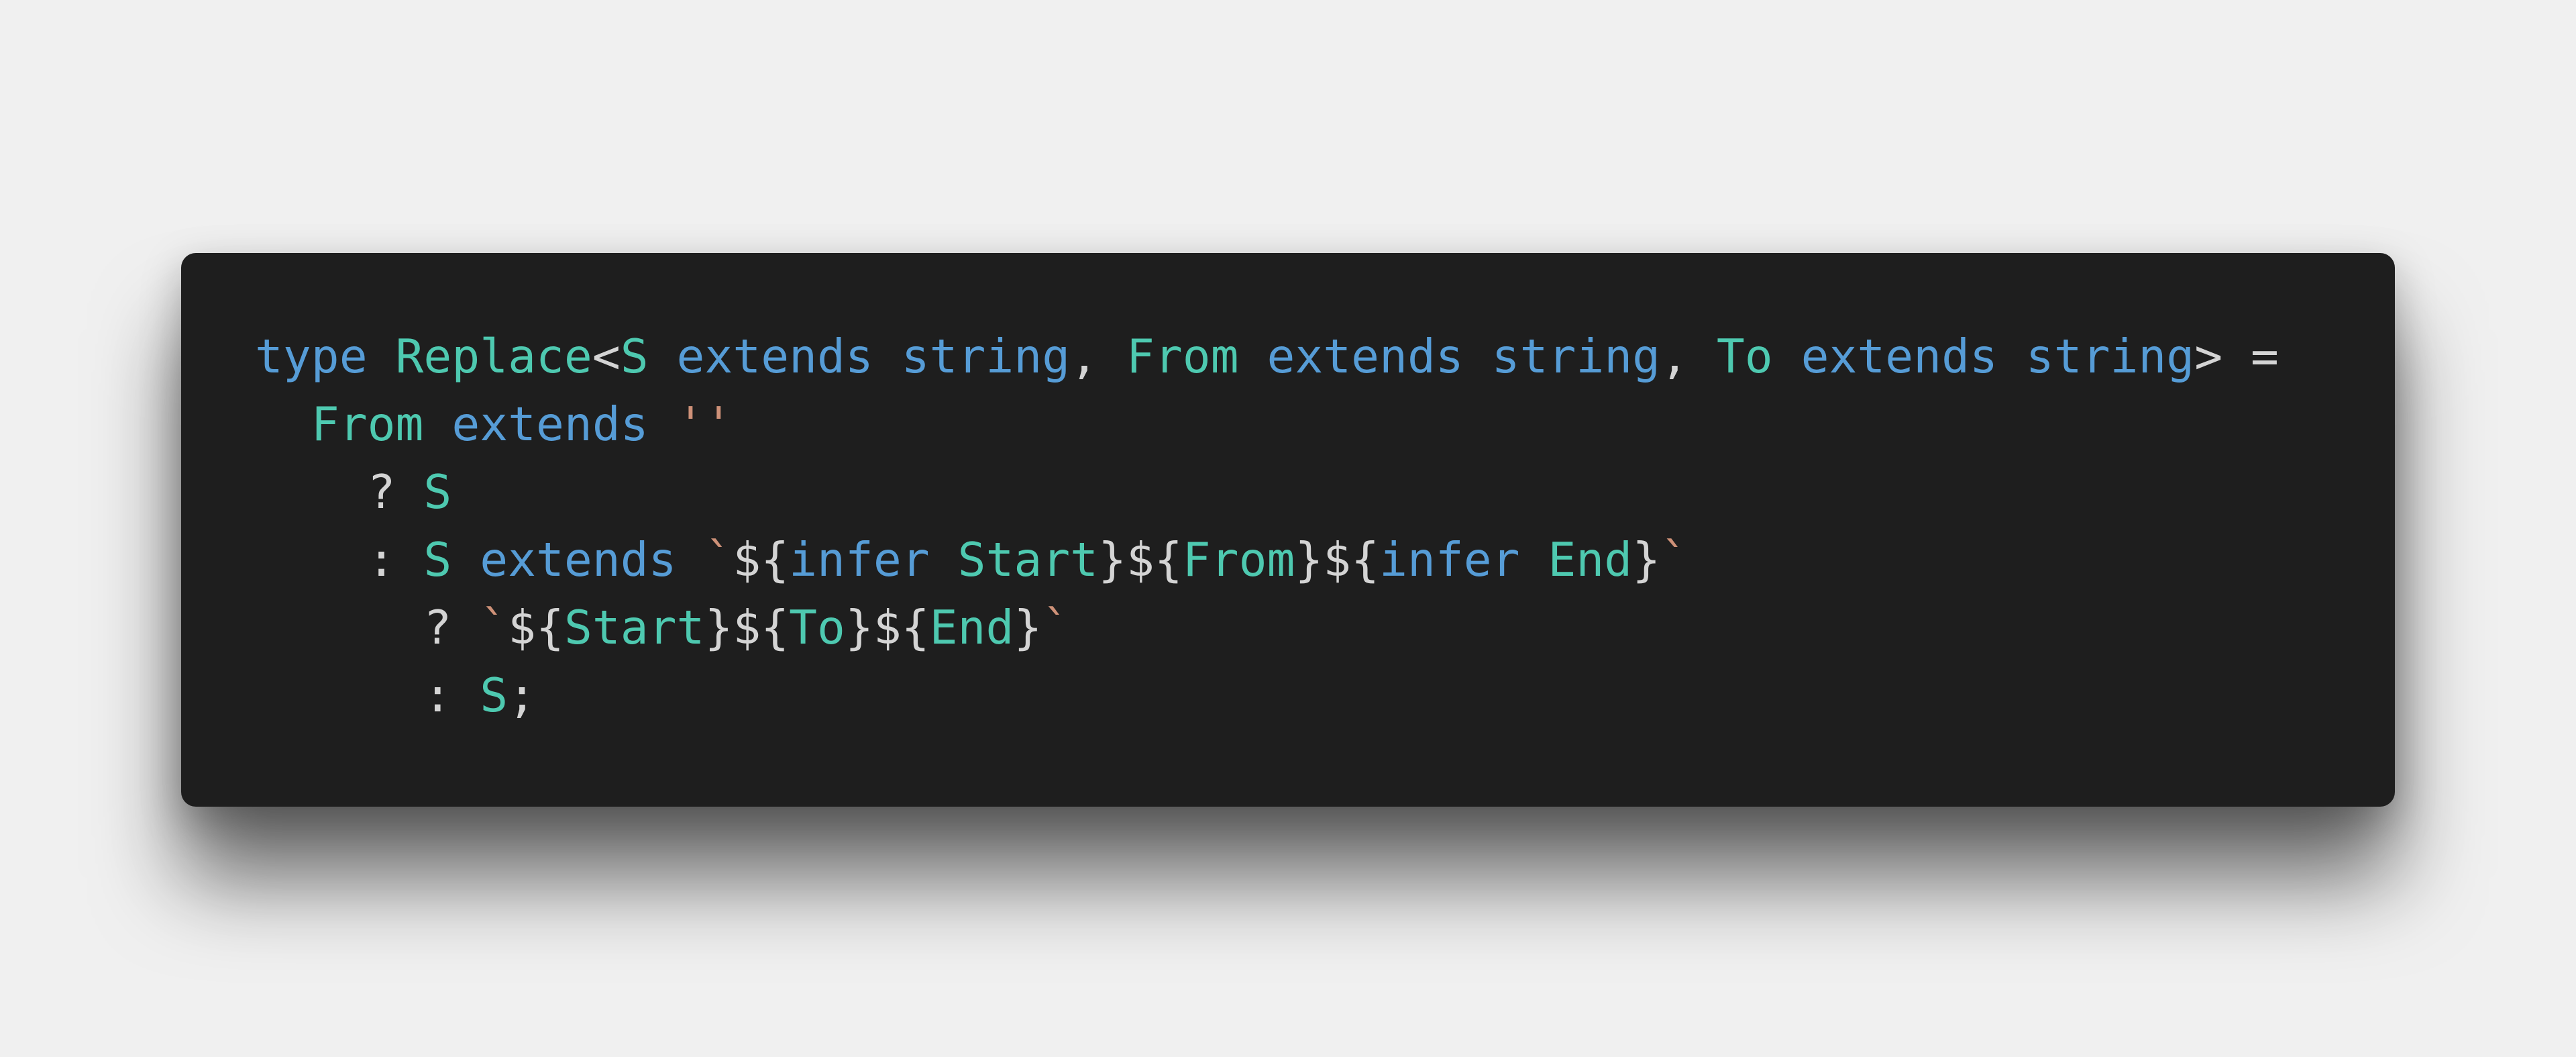 This screenshot has width=2576, height=1057. What do you see at coordinates (1267, 628) in the screenshot?
I see `code-line: ? `${Start}${To}${End}`` at bounding box center [1267, 628].